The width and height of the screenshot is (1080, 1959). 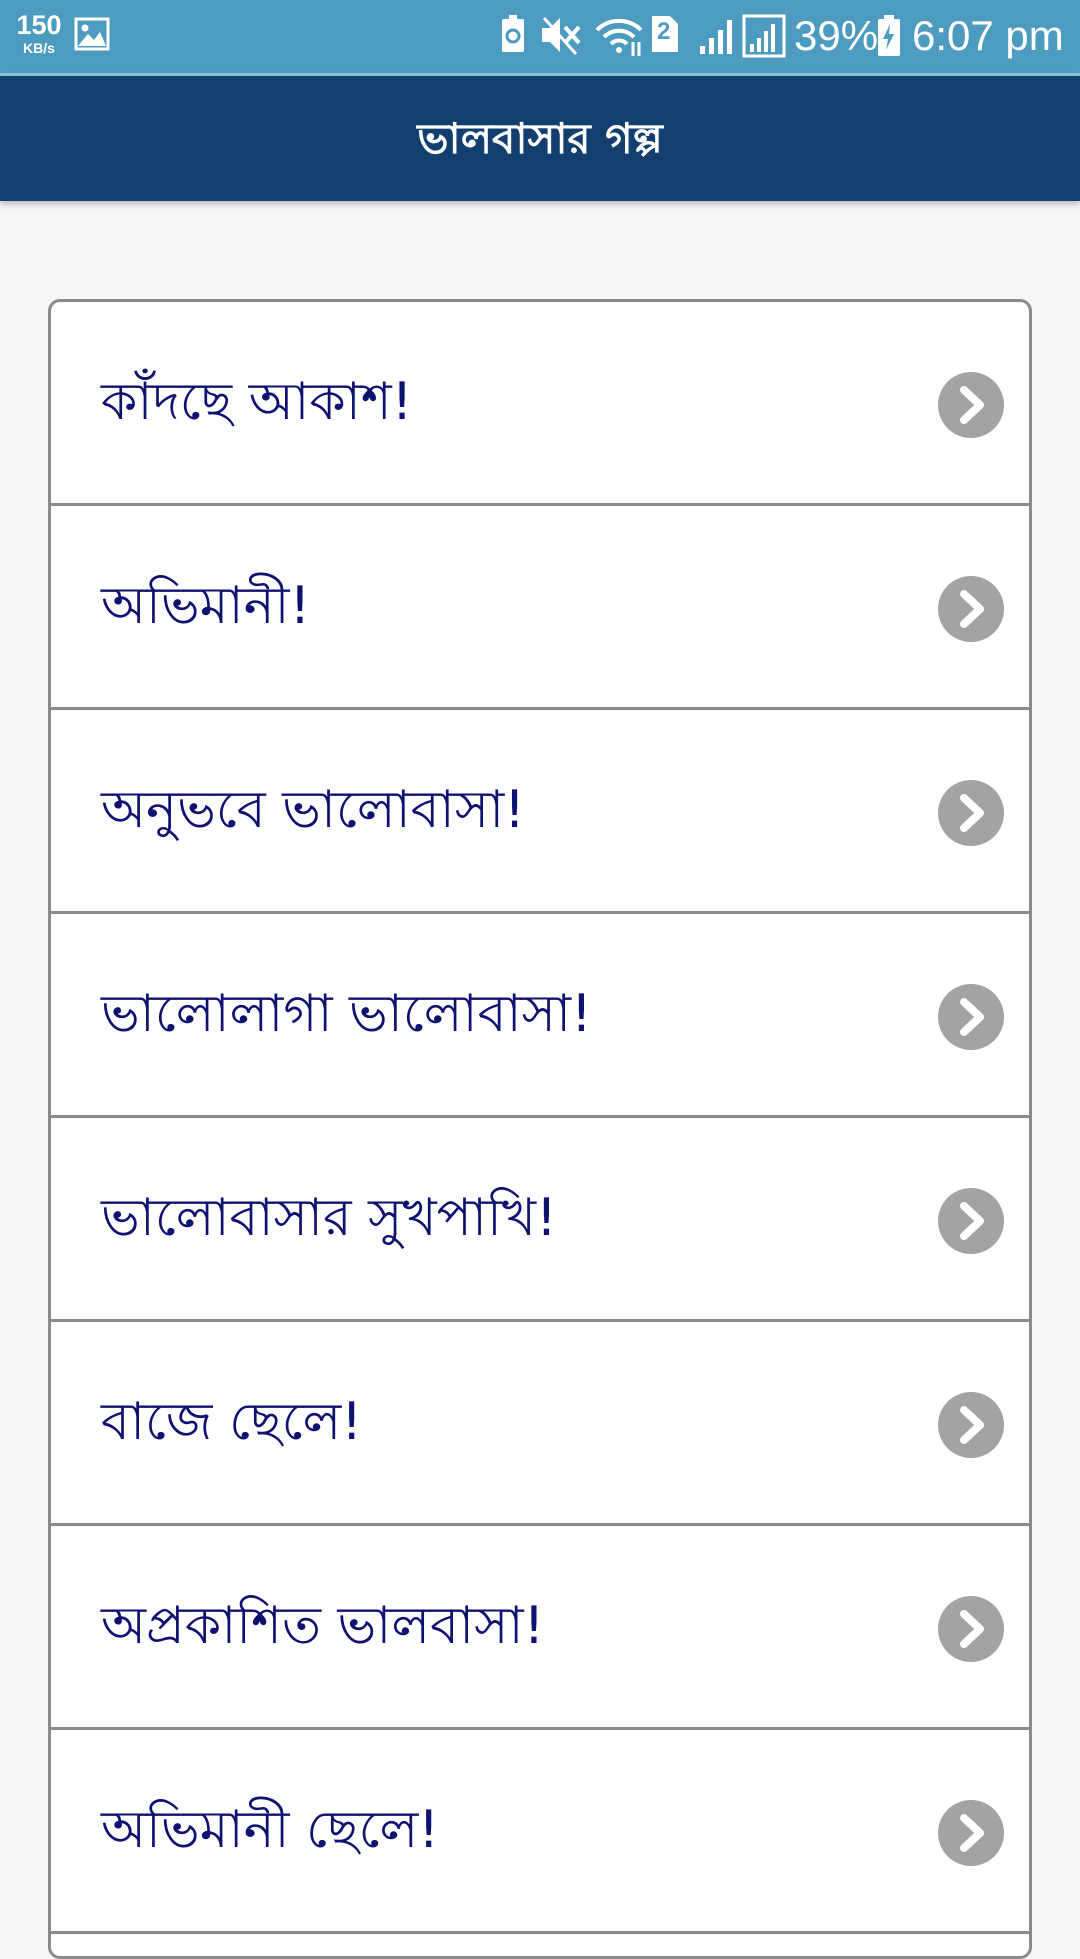 I want to click on list-item: কাঁদছে আকাশ!, so click(x=540, y=404).